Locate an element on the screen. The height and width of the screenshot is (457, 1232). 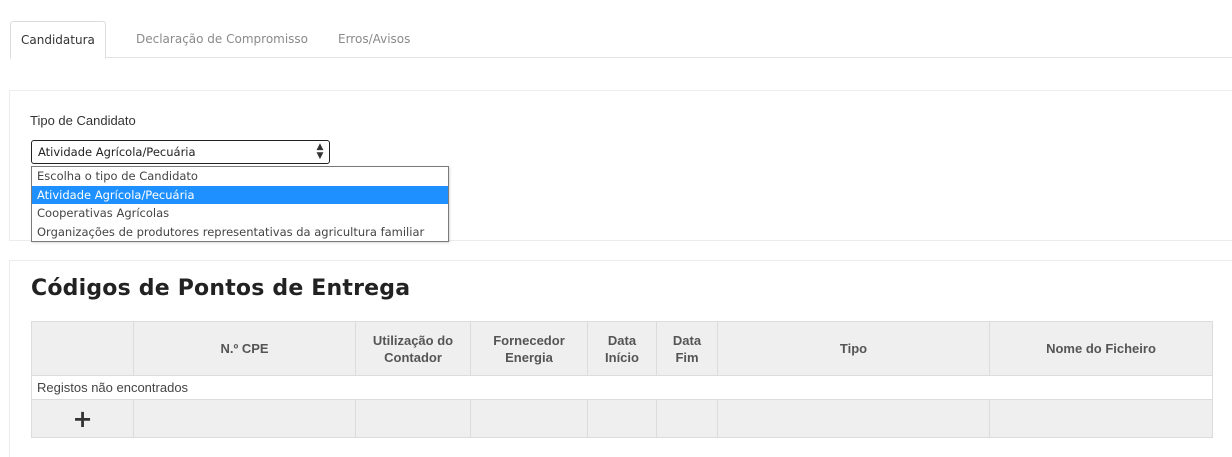
column-header-nome-ficheiro: Nome do Ficheiro is located at coordinates (1101, 348).